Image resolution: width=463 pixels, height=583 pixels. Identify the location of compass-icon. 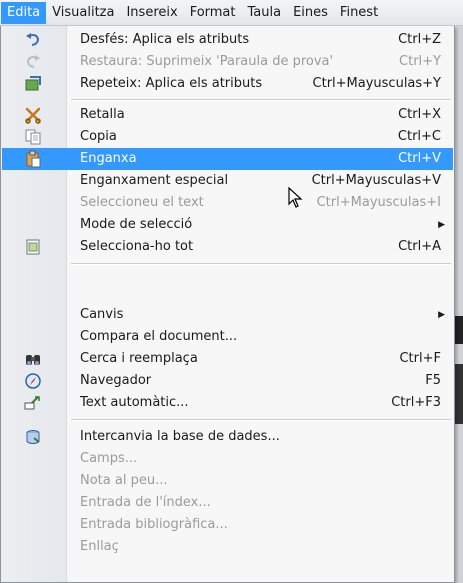
(33, 381).